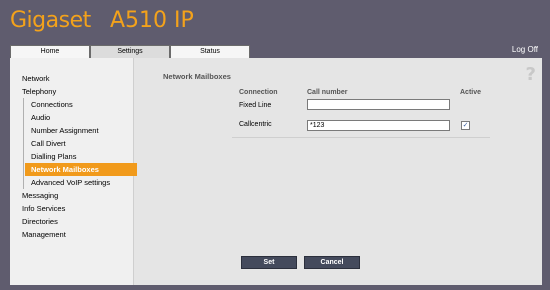 This screenshot has width=550, height=290. I want to click on set-button: Set, so click(269, 262).